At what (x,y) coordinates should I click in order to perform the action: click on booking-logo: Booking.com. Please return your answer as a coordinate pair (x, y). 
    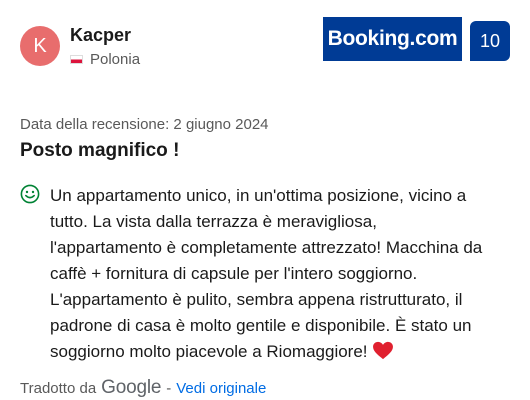
    Looking at the image, I should click on (392, 39).